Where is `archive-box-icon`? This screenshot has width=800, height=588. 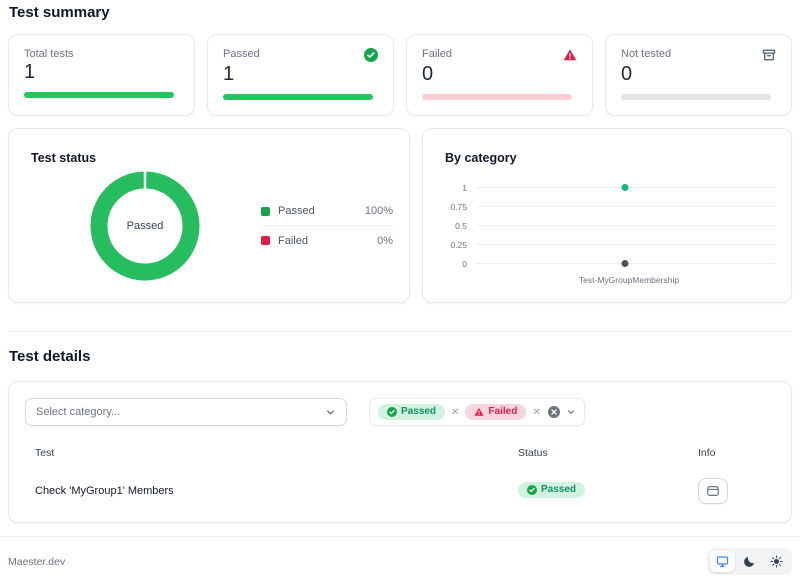
archive-box-icon is located at coordinates (769, 55).